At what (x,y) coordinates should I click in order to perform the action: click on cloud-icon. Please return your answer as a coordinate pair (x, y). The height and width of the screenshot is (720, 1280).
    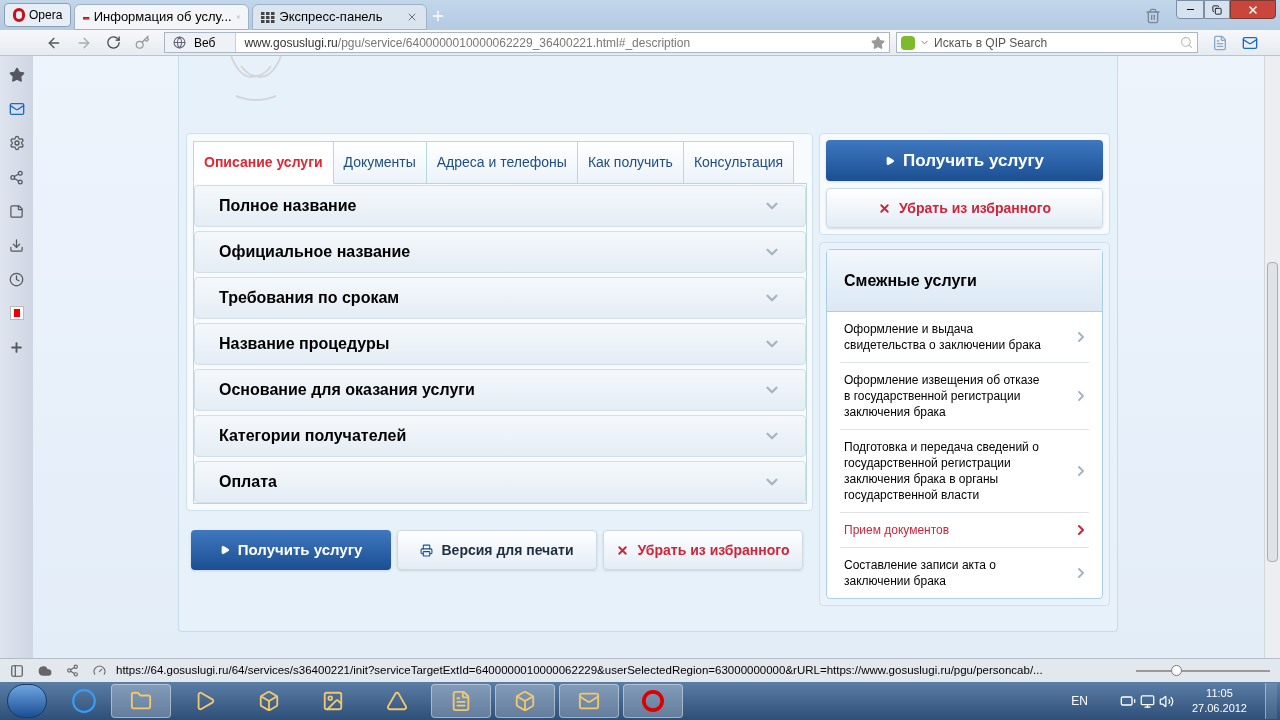
    Looking at the image, I should click on (45, 670).